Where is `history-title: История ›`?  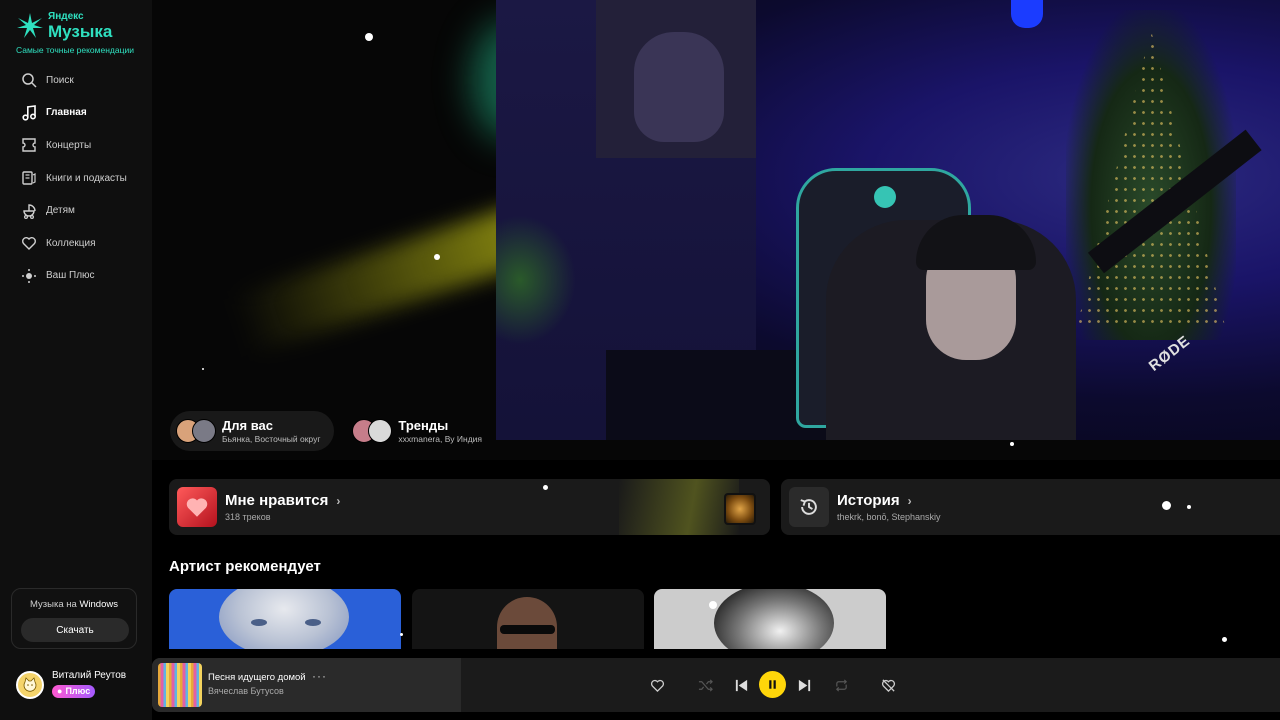
history-title: История › is located at coordinates (889, 500).